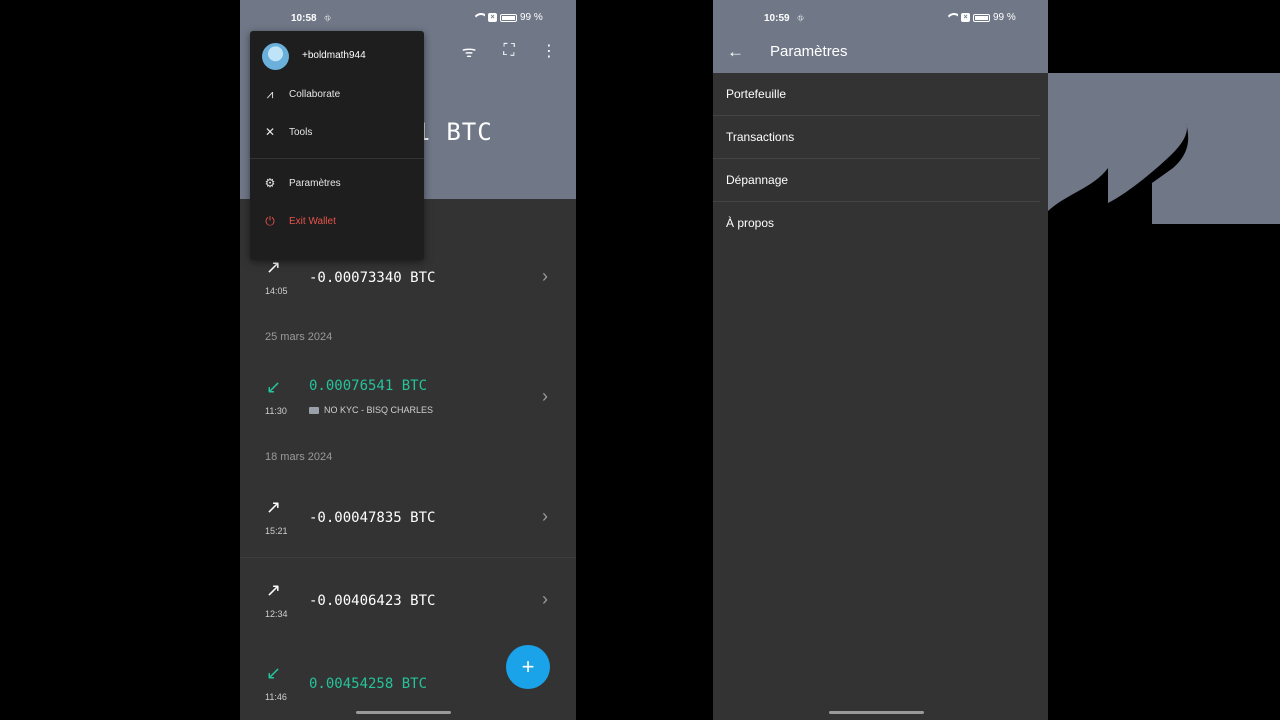 This screenshot has width=1280, height=720. What do you see at coordinates (777, 18) in the screenshot?
I see `status-time: 10:59` at bounding box center [777, 18].